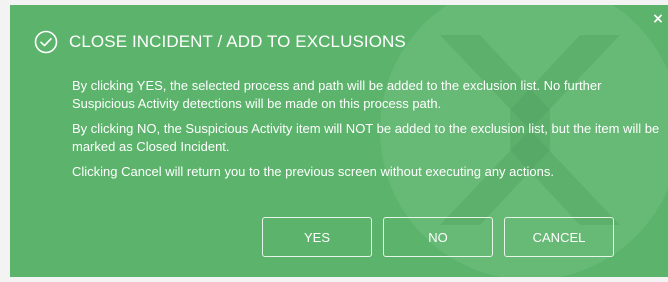 The image size is (668, 282). I want to click on close-icon: ×, so click(658, 19).